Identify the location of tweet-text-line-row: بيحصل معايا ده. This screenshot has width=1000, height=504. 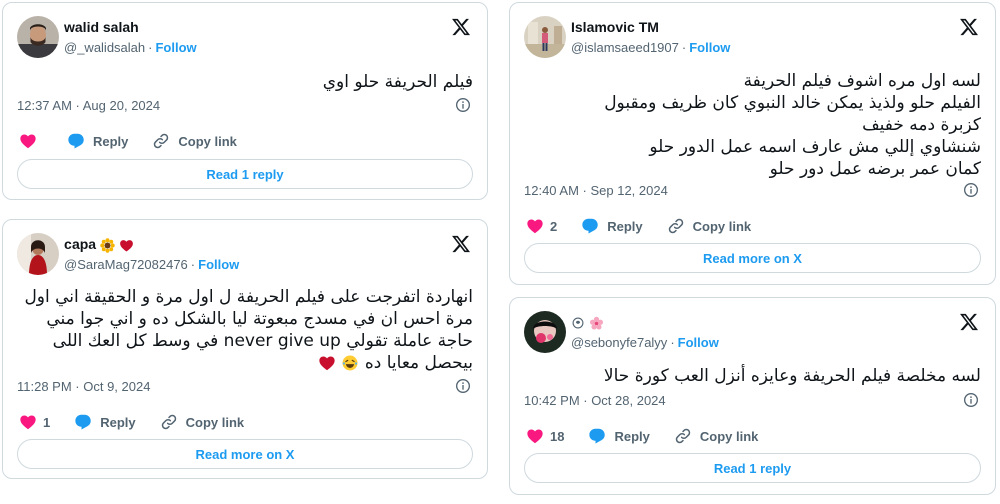
(245, 363).